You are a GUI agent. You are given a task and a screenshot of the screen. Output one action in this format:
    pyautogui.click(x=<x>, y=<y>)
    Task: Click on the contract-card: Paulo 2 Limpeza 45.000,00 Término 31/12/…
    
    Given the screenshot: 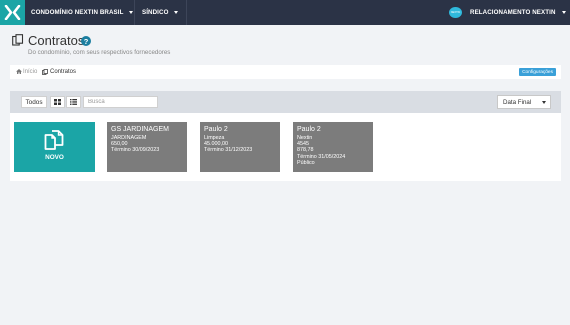 What is the action you would take?
    pyautogui.click(x=240, y=147)
    